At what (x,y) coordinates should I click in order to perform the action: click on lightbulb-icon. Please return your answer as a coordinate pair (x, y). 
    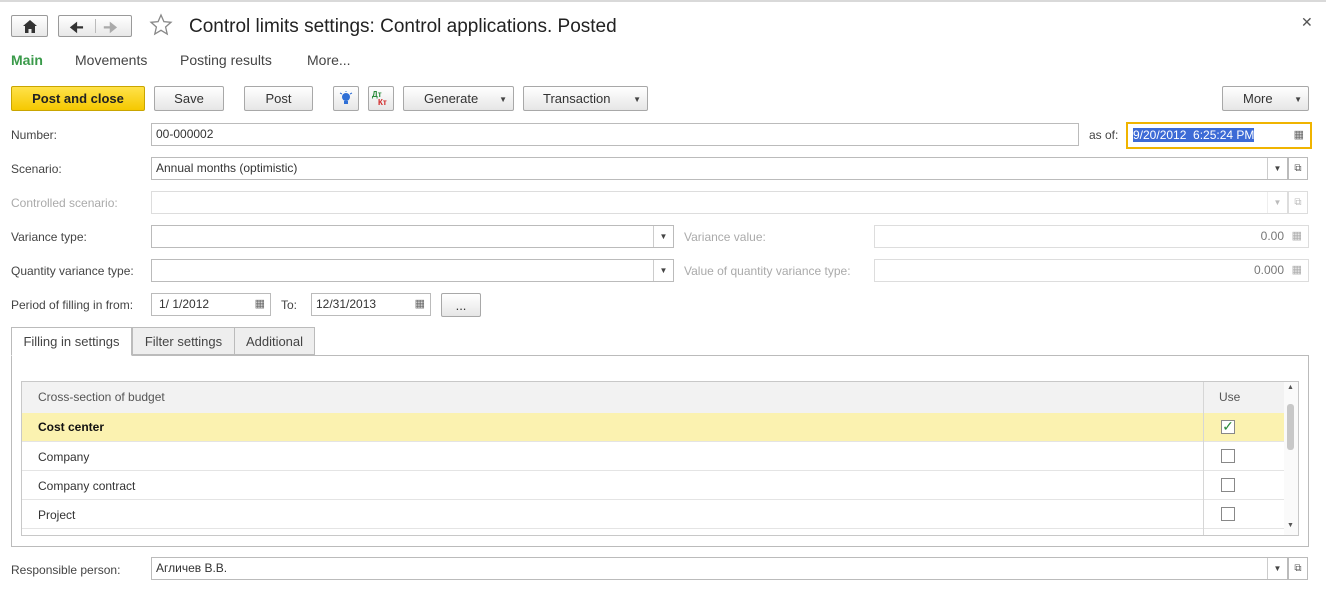
    Looking at the image, I should click on (346, 97).